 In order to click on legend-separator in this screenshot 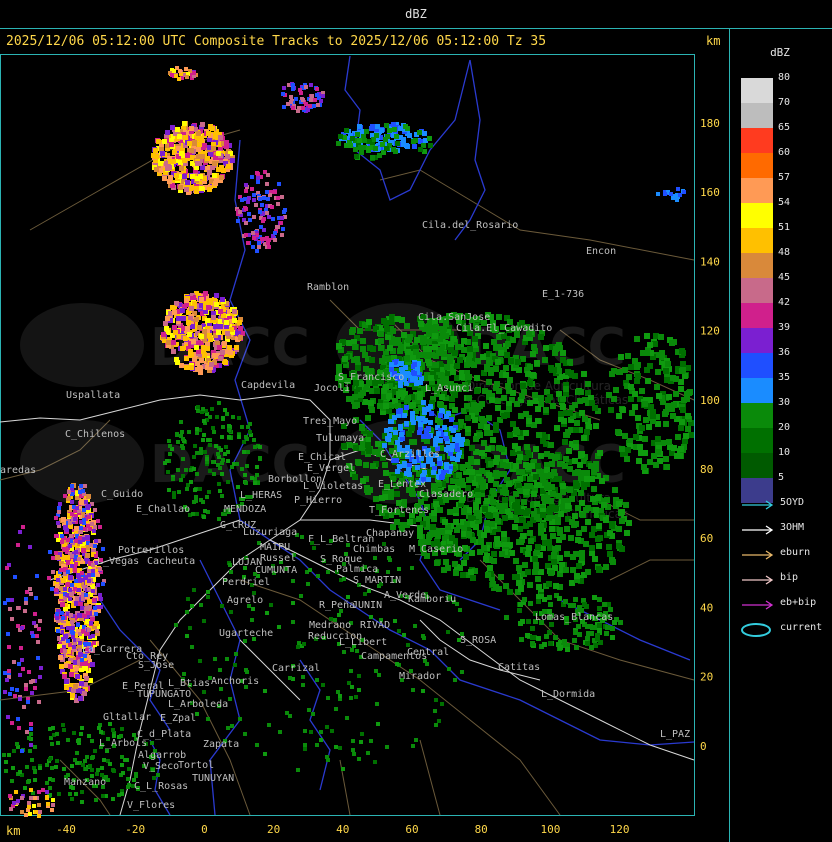, I will do `click(729, 435)`.